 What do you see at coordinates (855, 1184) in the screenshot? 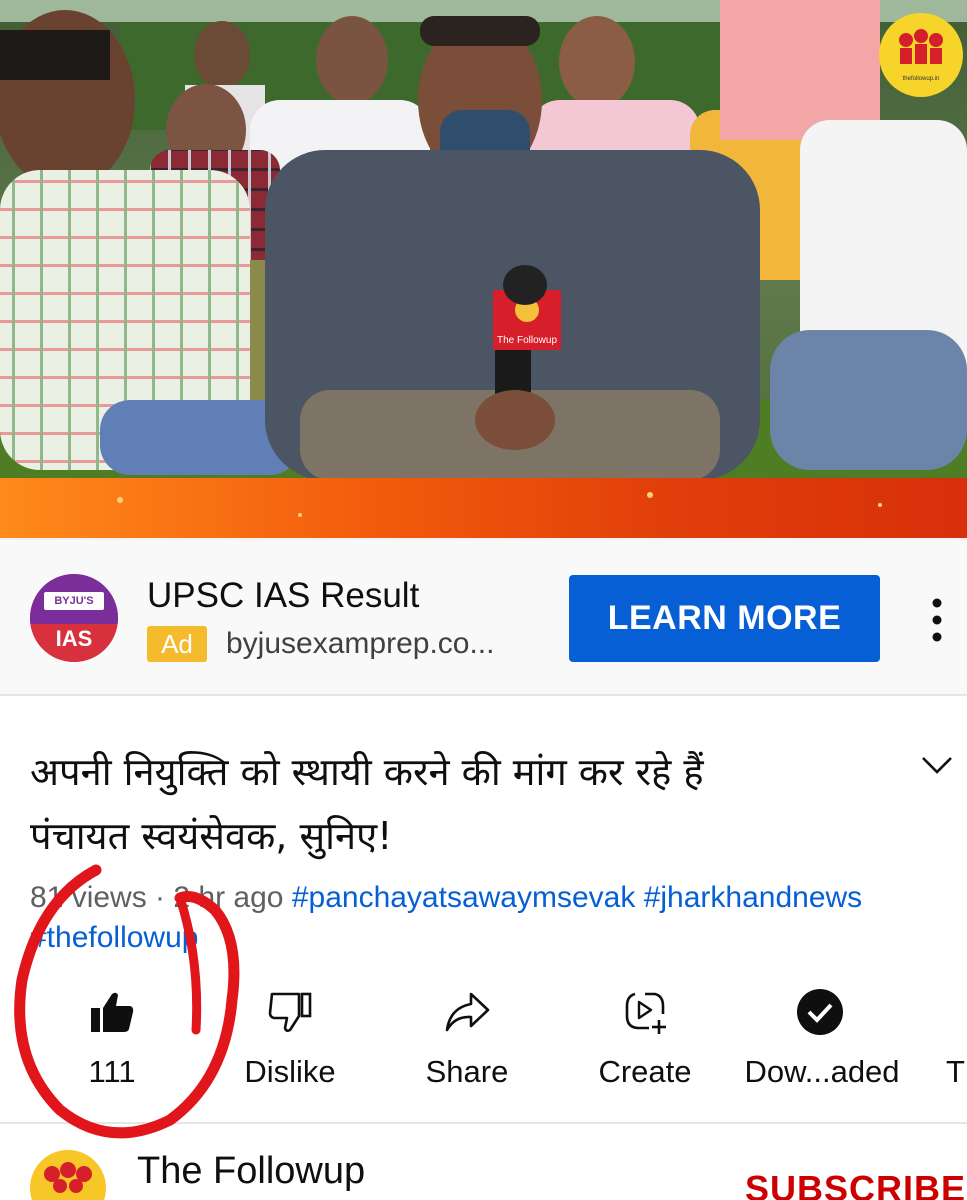
I see `subscribe-button: SUBSCRIBE` at bounding box center [855, 1184].